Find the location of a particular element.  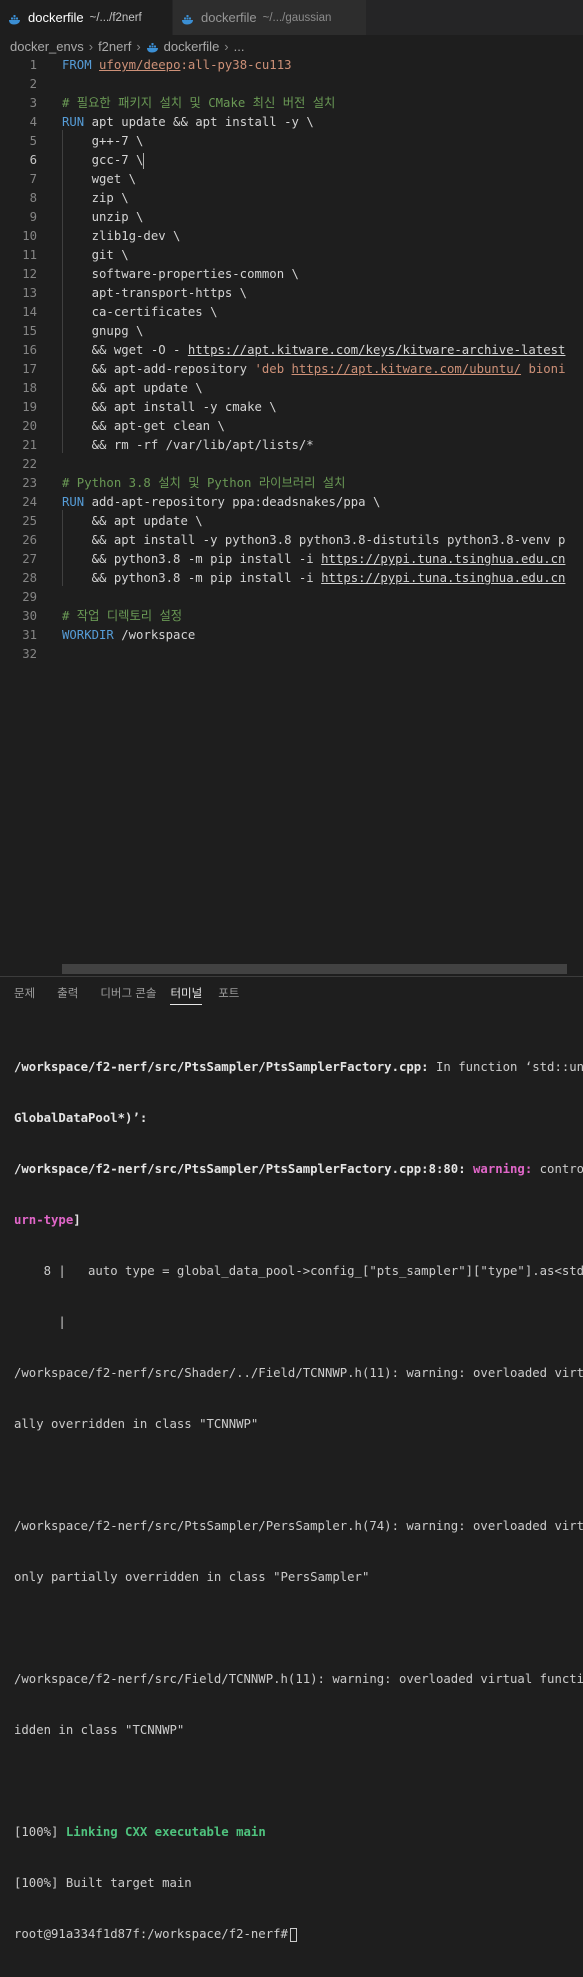

code-line: 14 ca-certificates \ is located at coordinates (291, 312).